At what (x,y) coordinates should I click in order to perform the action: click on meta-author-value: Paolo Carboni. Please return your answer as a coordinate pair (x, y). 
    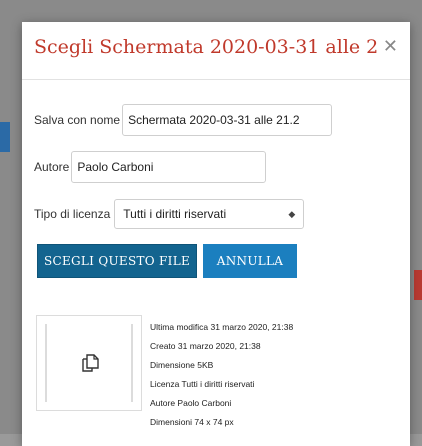
    Looking at the image, I should click on (204, 403).